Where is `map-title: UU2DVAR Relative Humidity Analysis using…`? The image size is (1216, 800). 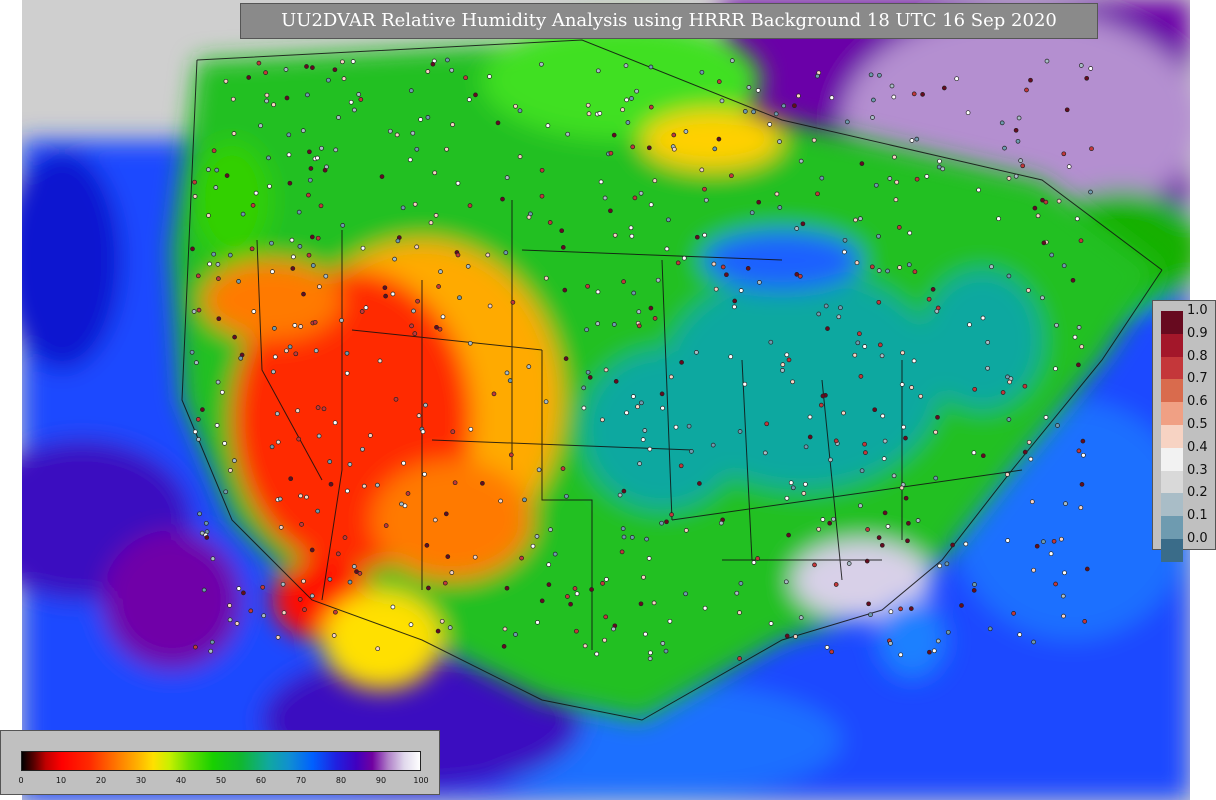
map-title: UU2DVAR Relative Humidity Analysis using… is located at coordinates (669, 21).